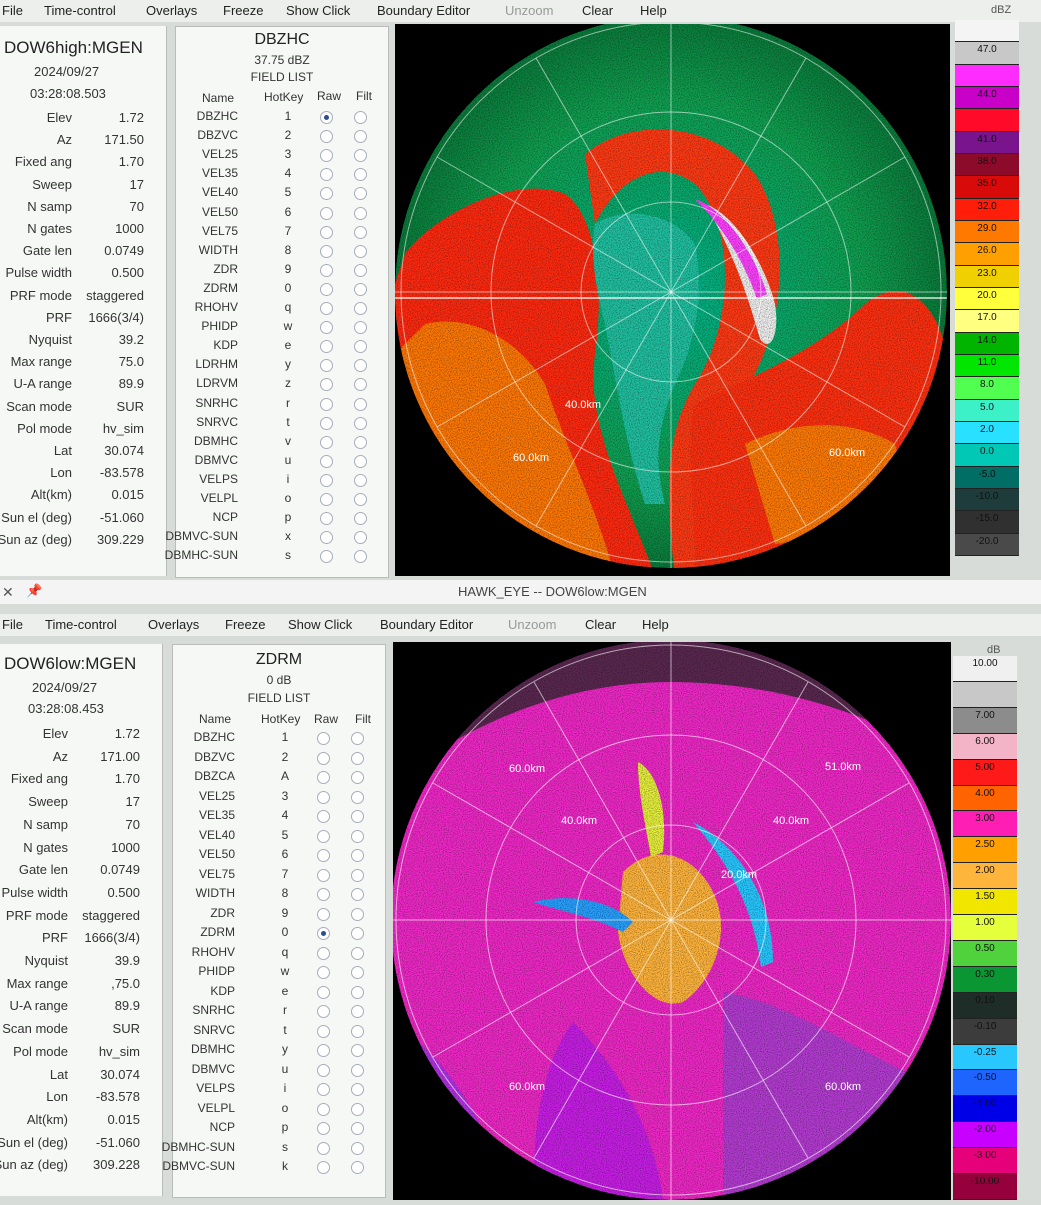 The width and height of the screenshot is (1041, 1205). What do you see at coordinates (282, 214) in the screenshot?
I see `field-row: VEL50 6` at bounding box center [282, 214].